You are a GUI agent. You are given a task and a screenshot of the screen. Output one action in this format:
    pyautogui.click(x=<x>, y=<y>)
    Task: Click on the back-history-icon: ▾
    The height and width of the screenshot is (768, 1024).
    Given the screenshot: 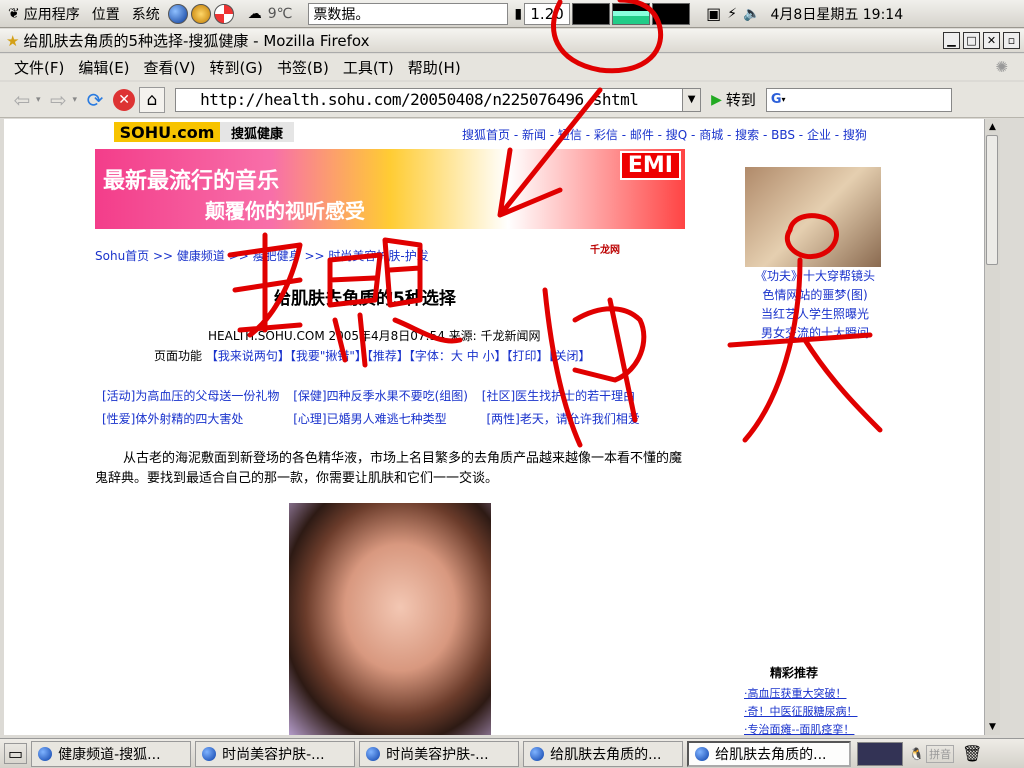 What is the action you would take?
    pyautogui.click(x=38, y=100)
    